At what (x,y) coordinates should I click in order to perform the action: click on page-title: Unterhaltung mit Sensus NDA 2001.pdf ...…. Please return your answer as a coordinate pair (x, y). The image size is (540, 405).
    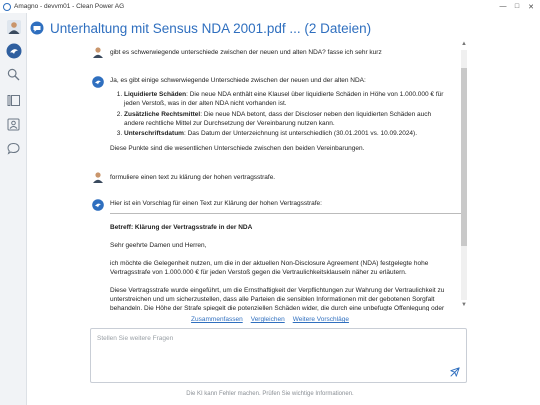
    Looking at the image, I should click on (211, 28).